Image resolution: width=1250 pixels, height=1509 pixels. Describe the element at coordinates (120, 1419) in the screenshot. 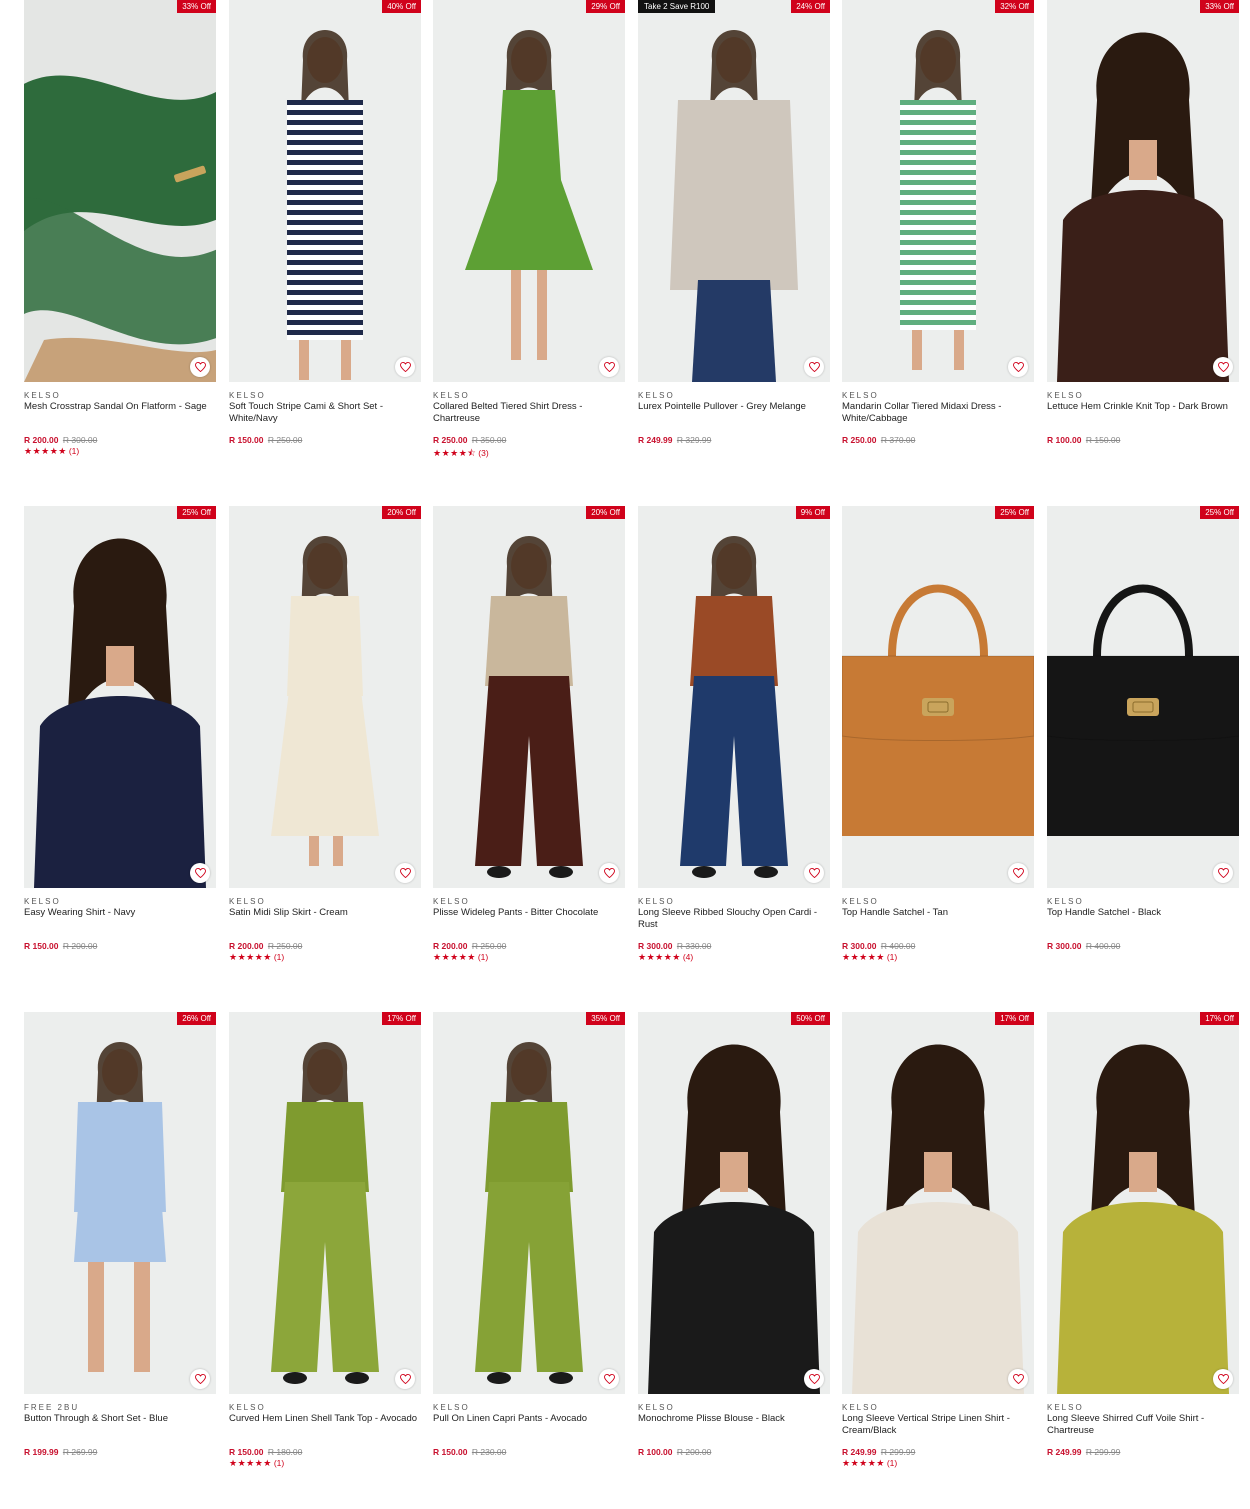

I see `product-name: Button Through & Short Set - Blue` at that location.